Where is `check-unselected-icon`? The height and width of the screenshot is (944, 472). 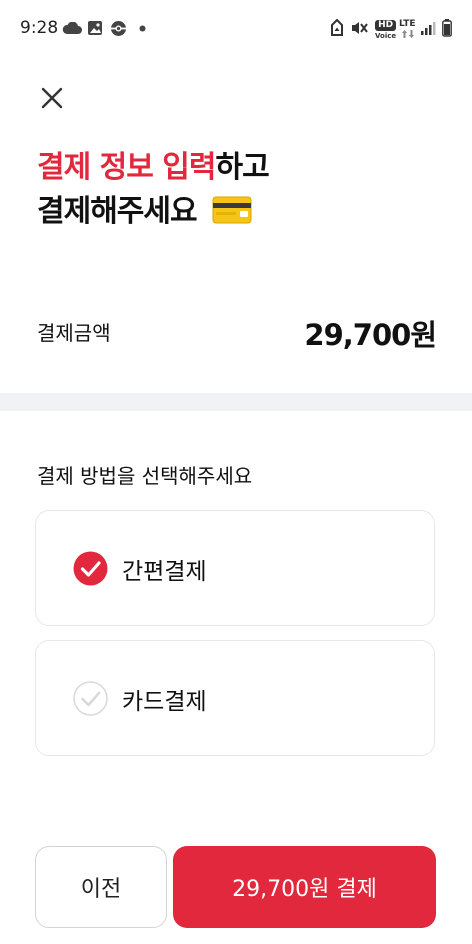
check-unselected-icon is located at coordinates (90, 698).